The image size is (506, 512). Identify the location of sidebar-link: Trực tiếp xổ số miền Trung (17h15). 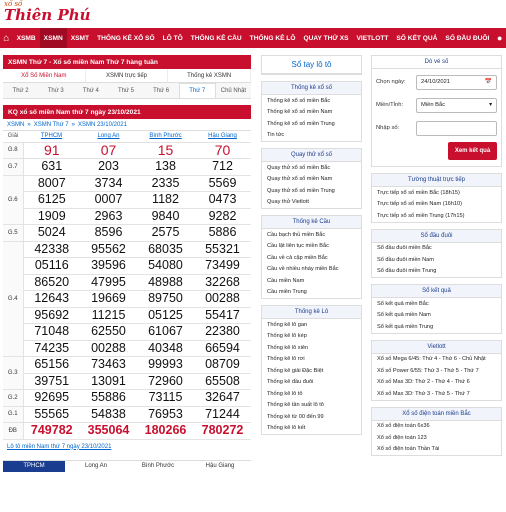
(436, 216).